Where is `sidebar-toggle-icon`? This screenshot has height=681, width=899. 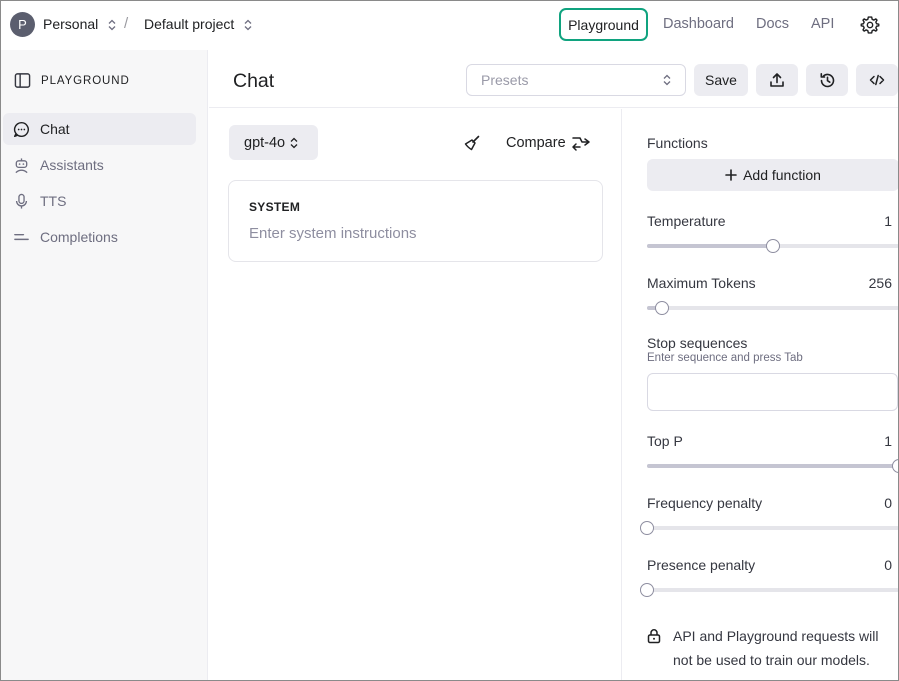
sidebar-toggle-icon is located at coordinates (22, 80).